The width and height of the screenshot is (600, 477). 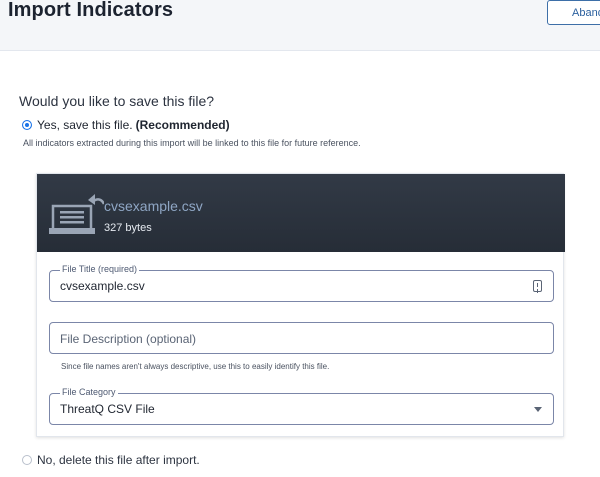 I want to click on file-archive-icon, so click(x=76, y=214).